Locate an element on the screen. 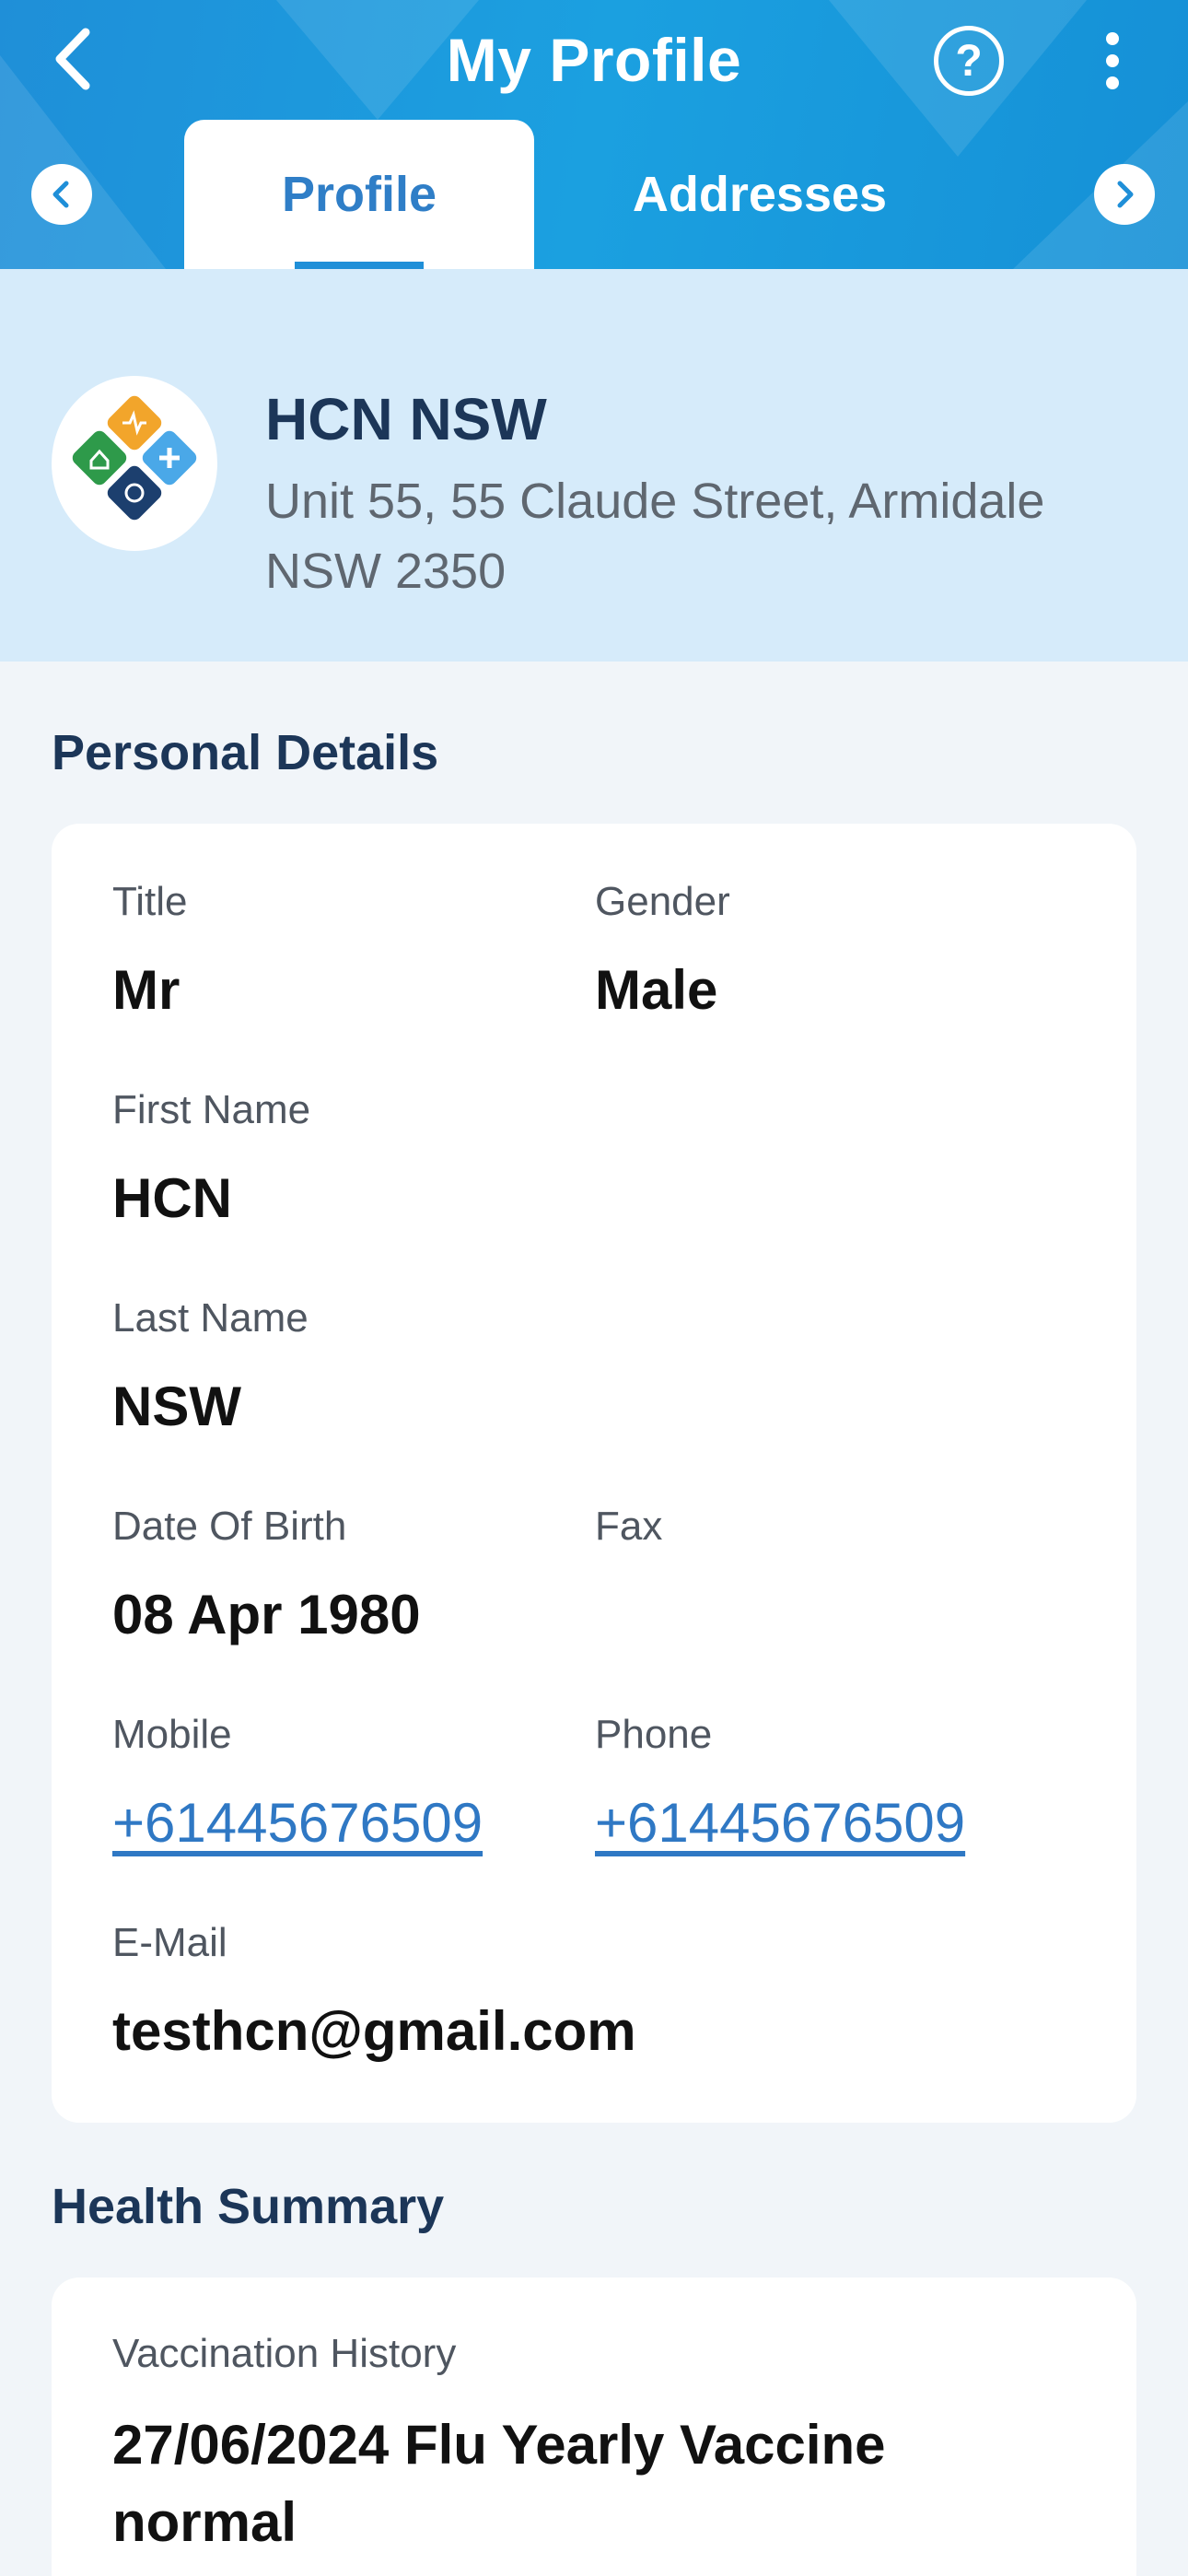 The height and width of the screenshot is (2576, 1188). dob-value: 08 Apr 1980 is located at coordinates (266, 1615).